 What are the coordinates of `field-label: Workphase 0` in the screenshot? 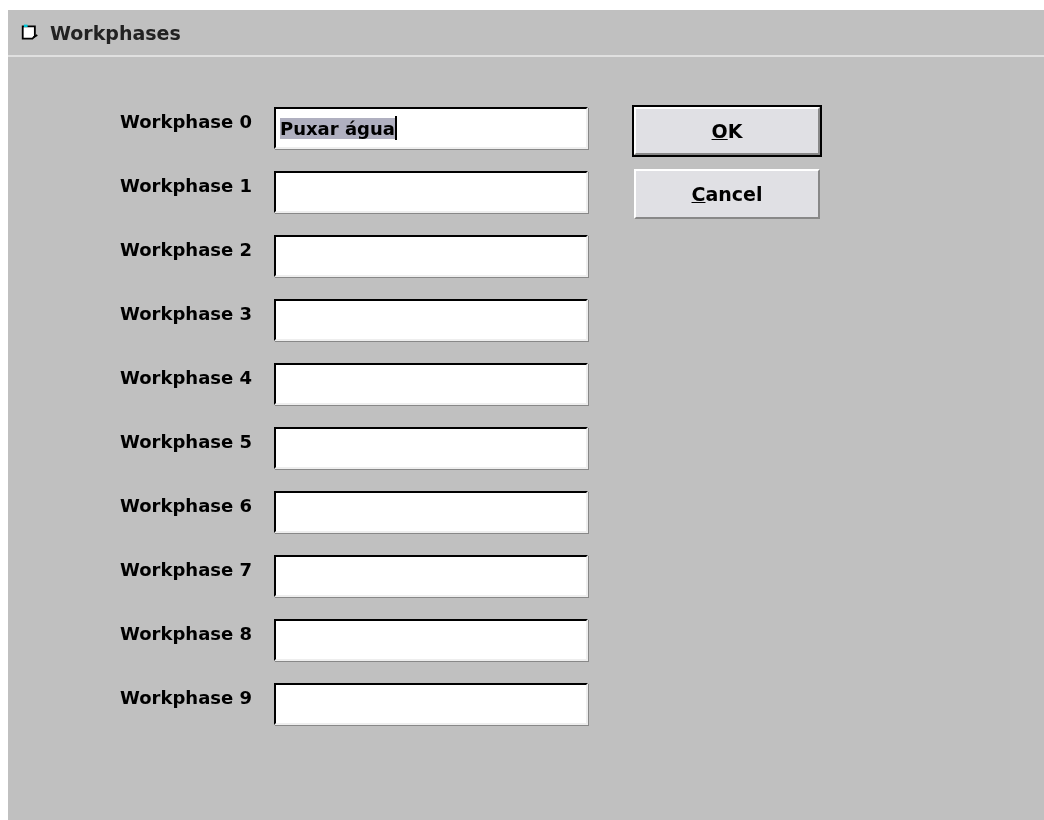 It's located at (186, 121).